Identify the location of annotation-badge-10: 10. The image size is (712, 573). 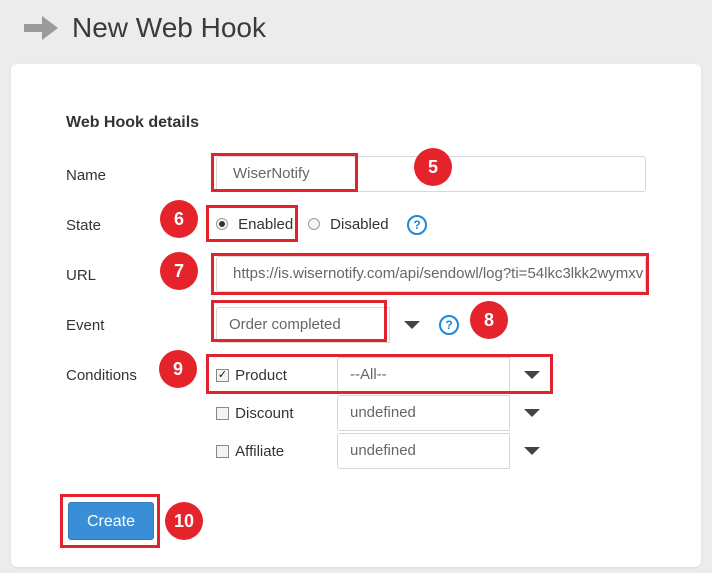
(184, 521).